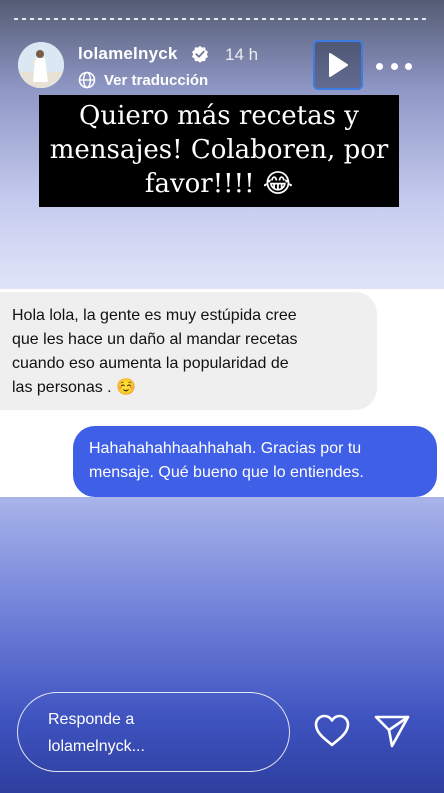 This screenshot has width=444, height=793. What do you see at coordinates (41, 65) in the screenshot?
I see `avatar` at bounding box center [41, 65].